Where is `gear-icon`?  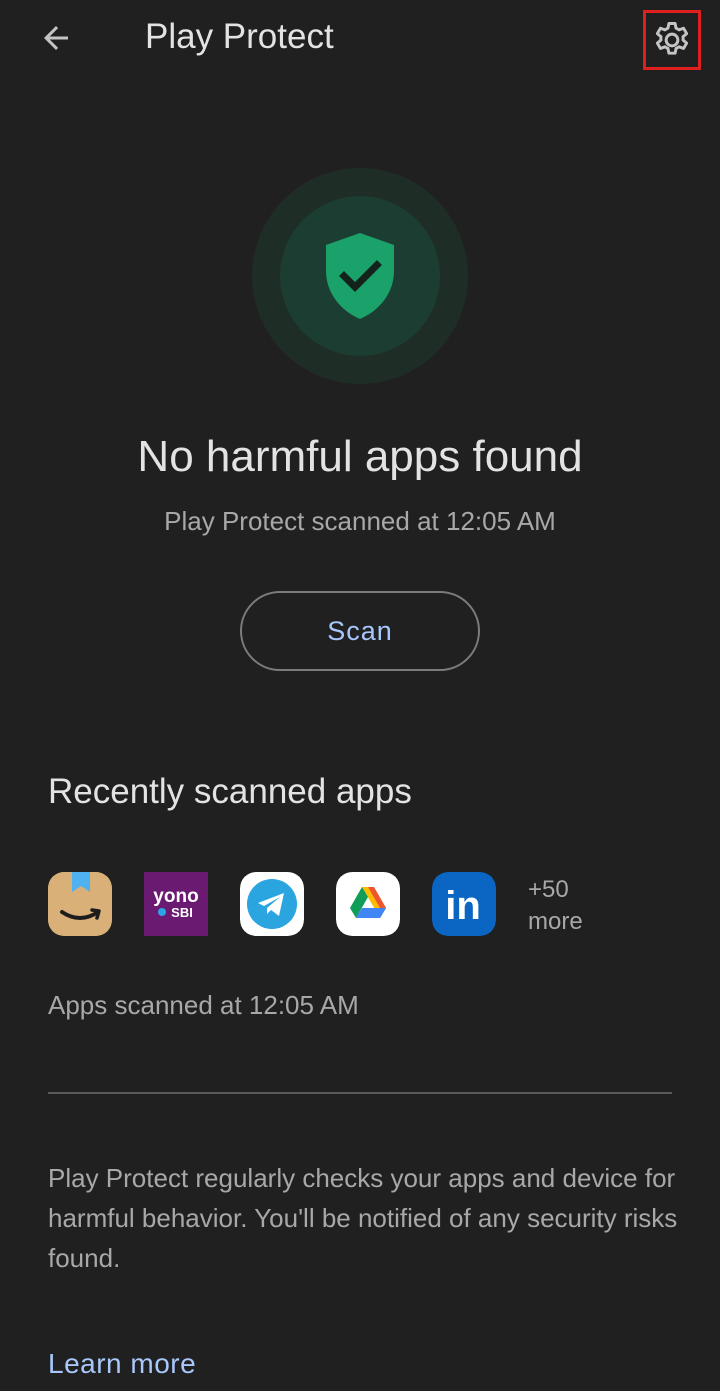 gear-icon is located at coordinates (672, 38).